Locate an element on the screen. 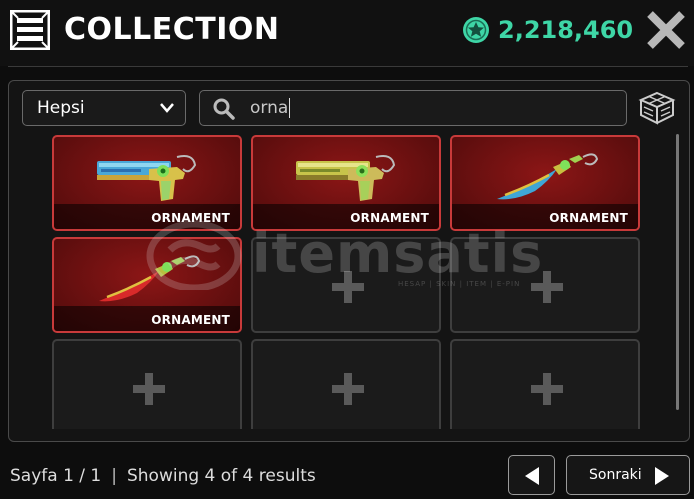  header: COLLECTION 2,218,460 is located at coordinates (347, 33).